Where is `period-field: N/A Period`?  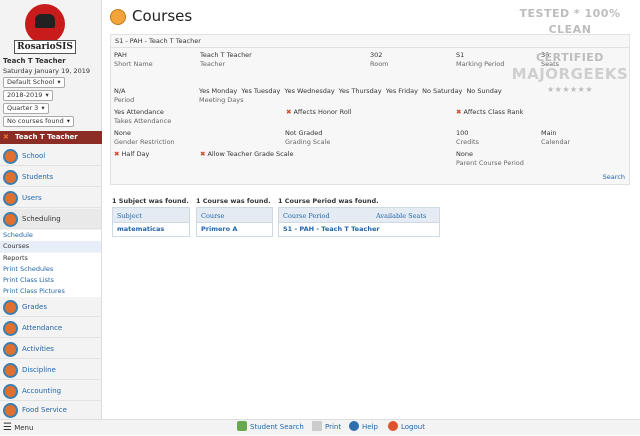 period-field: N/A Period is located at coordinates (124, 95).